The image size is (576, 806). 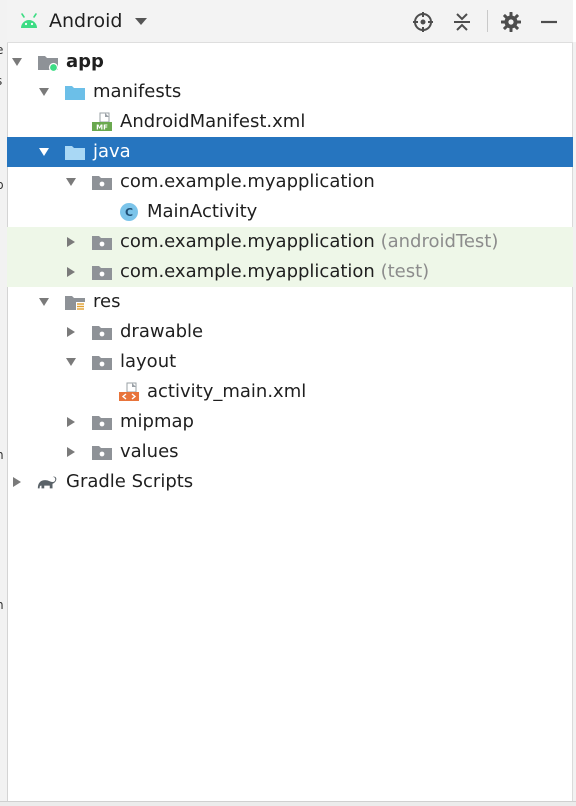 What do you see at coordinates (3, 50) in the screenshot?
I see `gutter-fragment: e` at bounding box center [3, 50].